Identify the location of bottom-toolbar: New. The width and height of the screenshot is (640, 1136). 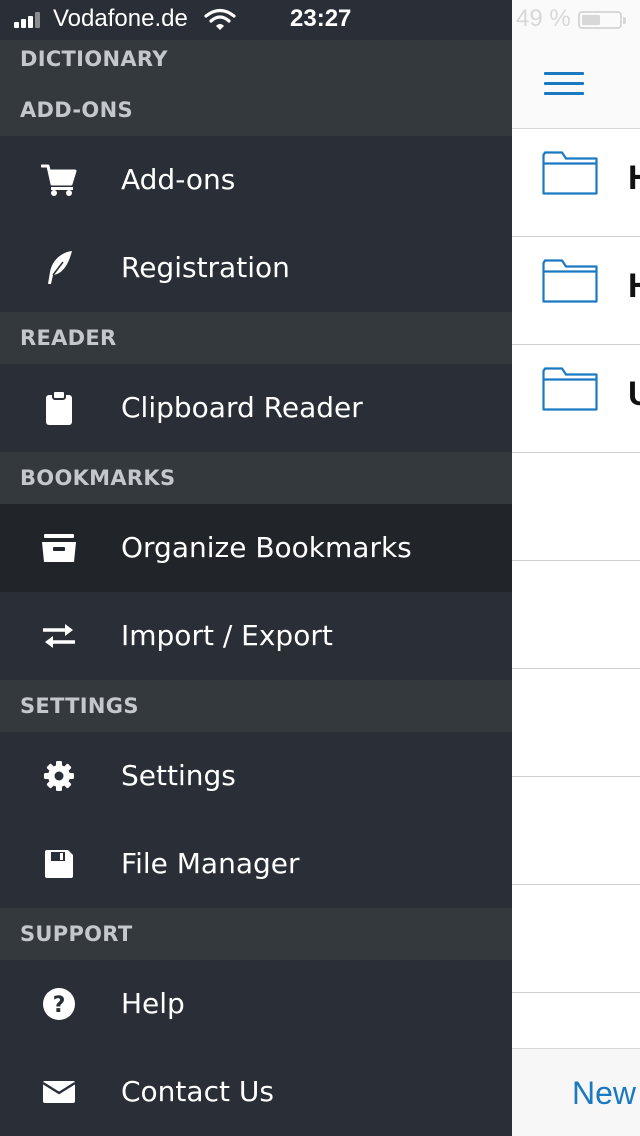
(576, 1092).